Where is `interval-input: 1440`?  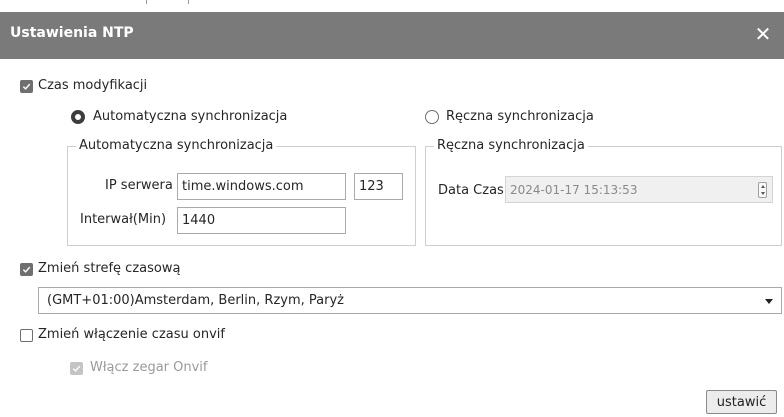
interval-input: 1440 is located at coordinates (261, 220).